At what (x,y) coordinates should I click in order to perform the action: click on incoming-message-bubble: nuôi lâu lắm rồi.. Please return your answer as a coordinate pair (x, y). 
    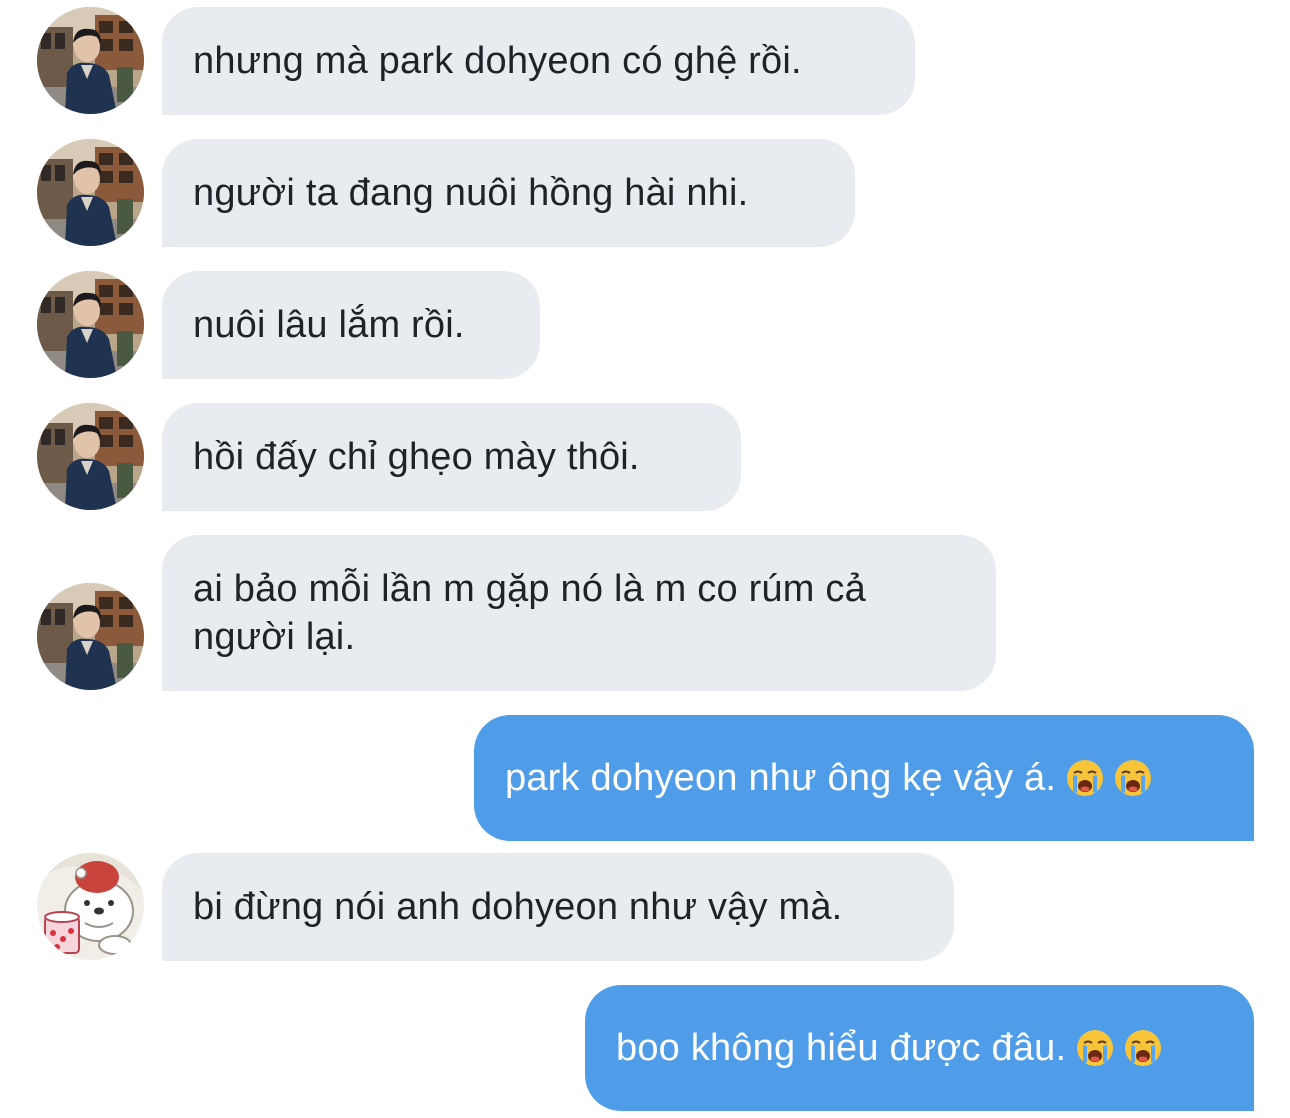
    Looking at the image, I should click on (351, 325).